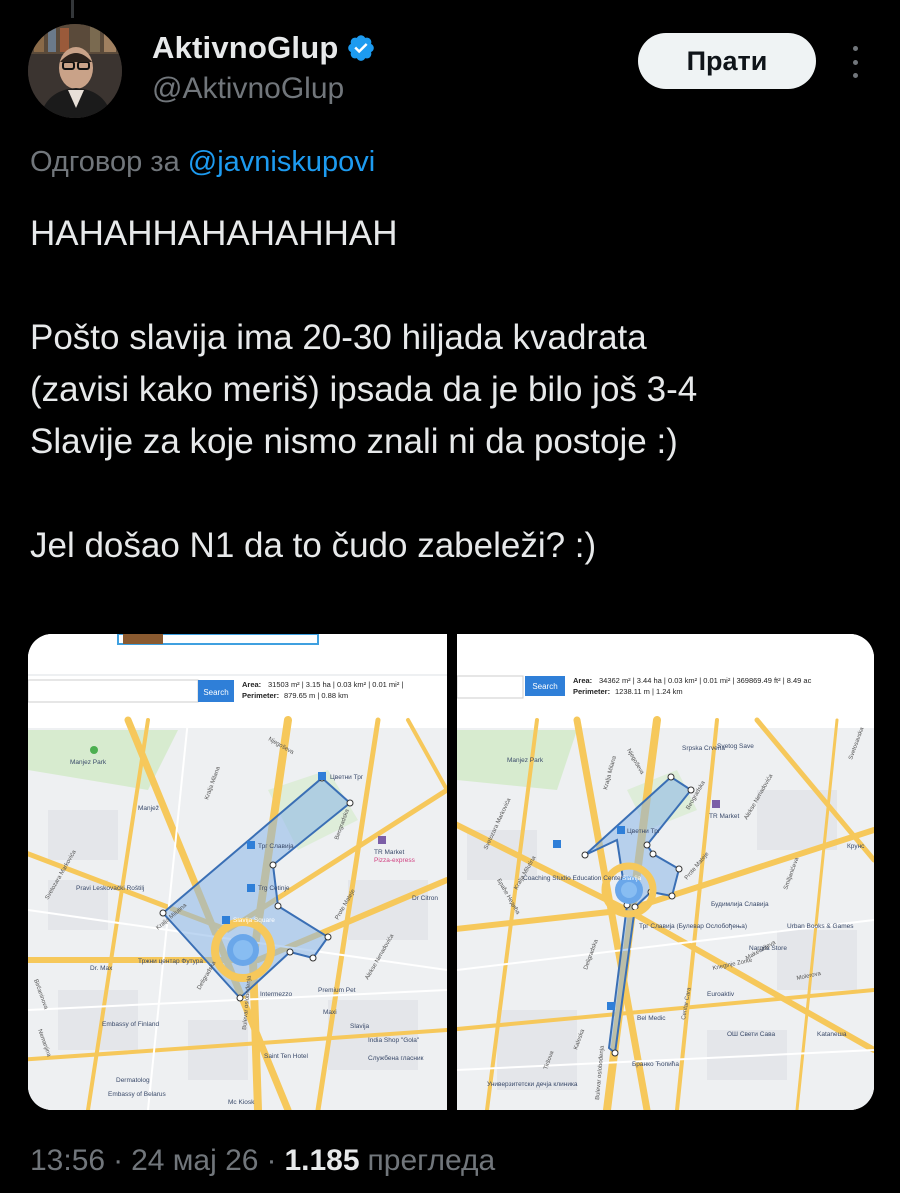  Describe the element at coordinates (316, 695) in the screenshot. I see `perimeter-value: 879.65 m | 0.88 km` at that location.